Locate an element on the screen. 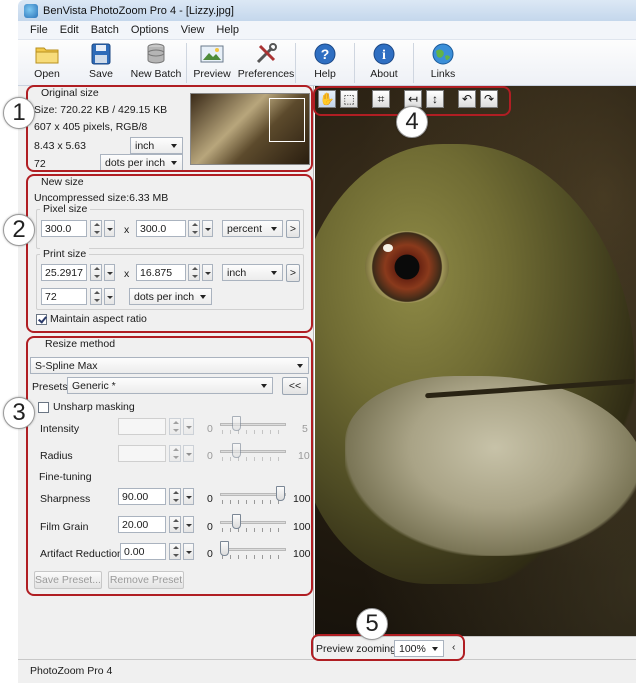  menu-options: Options is located at coordinates (150, 30).